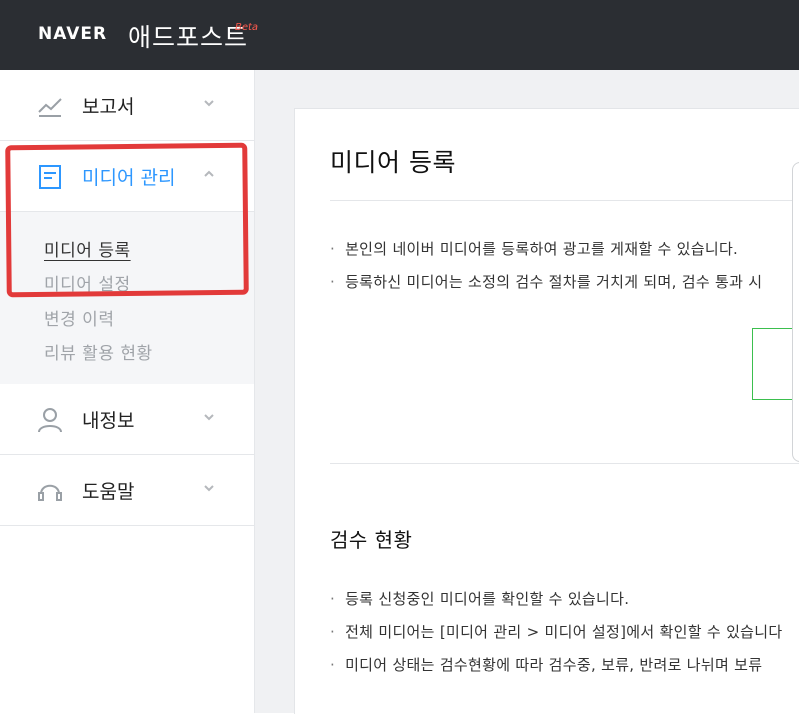 Image resolution: width=799 pixels, height=714 pixels. I want to click on submenu-item-media-settings: 미디어 설정, so click(87, 282).